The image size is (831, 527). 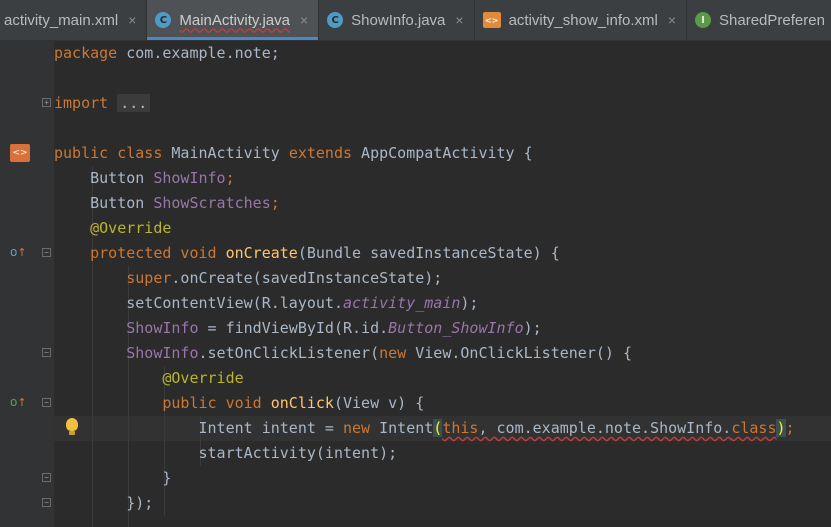 I want to click on tab-showinfo-java: C ShowInfo.java ×, so click(x=397, y=20).